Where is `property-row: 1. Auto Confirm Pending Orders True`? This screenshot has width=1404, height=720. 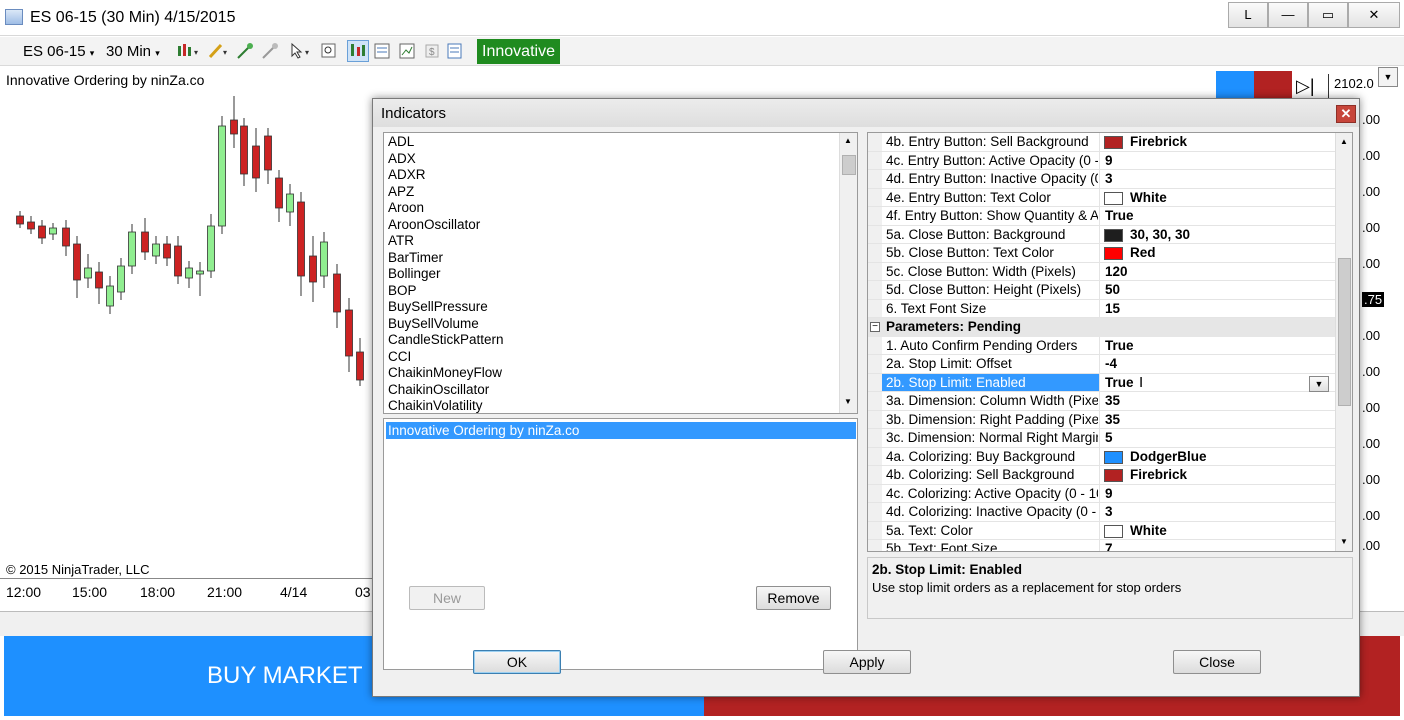 property-row: 1. Auto Confirm Pending Orders True is located at coordinates (1102, 345).